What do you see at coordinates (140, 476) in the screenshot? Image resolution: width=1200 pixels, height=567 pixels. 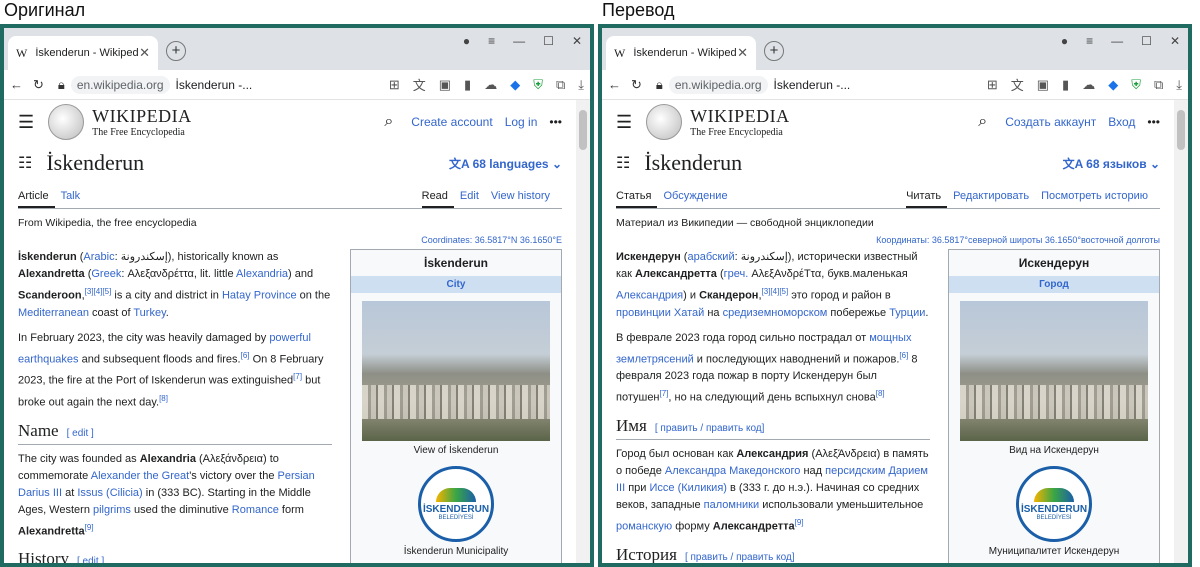 I see `link-alexander: Alexander the Great` at bounding box center [140, 476].